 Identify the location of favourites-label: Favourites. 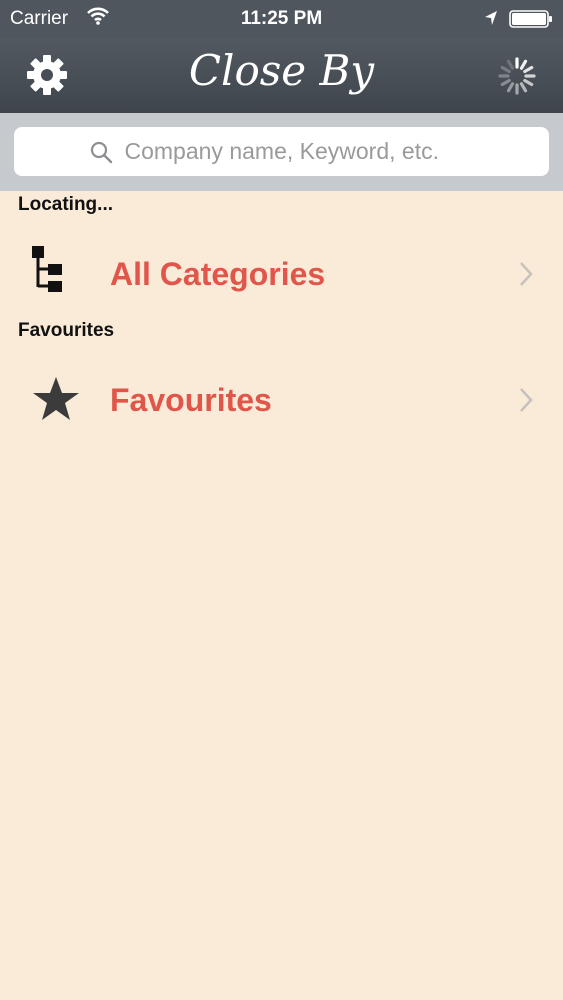
(191, 400).